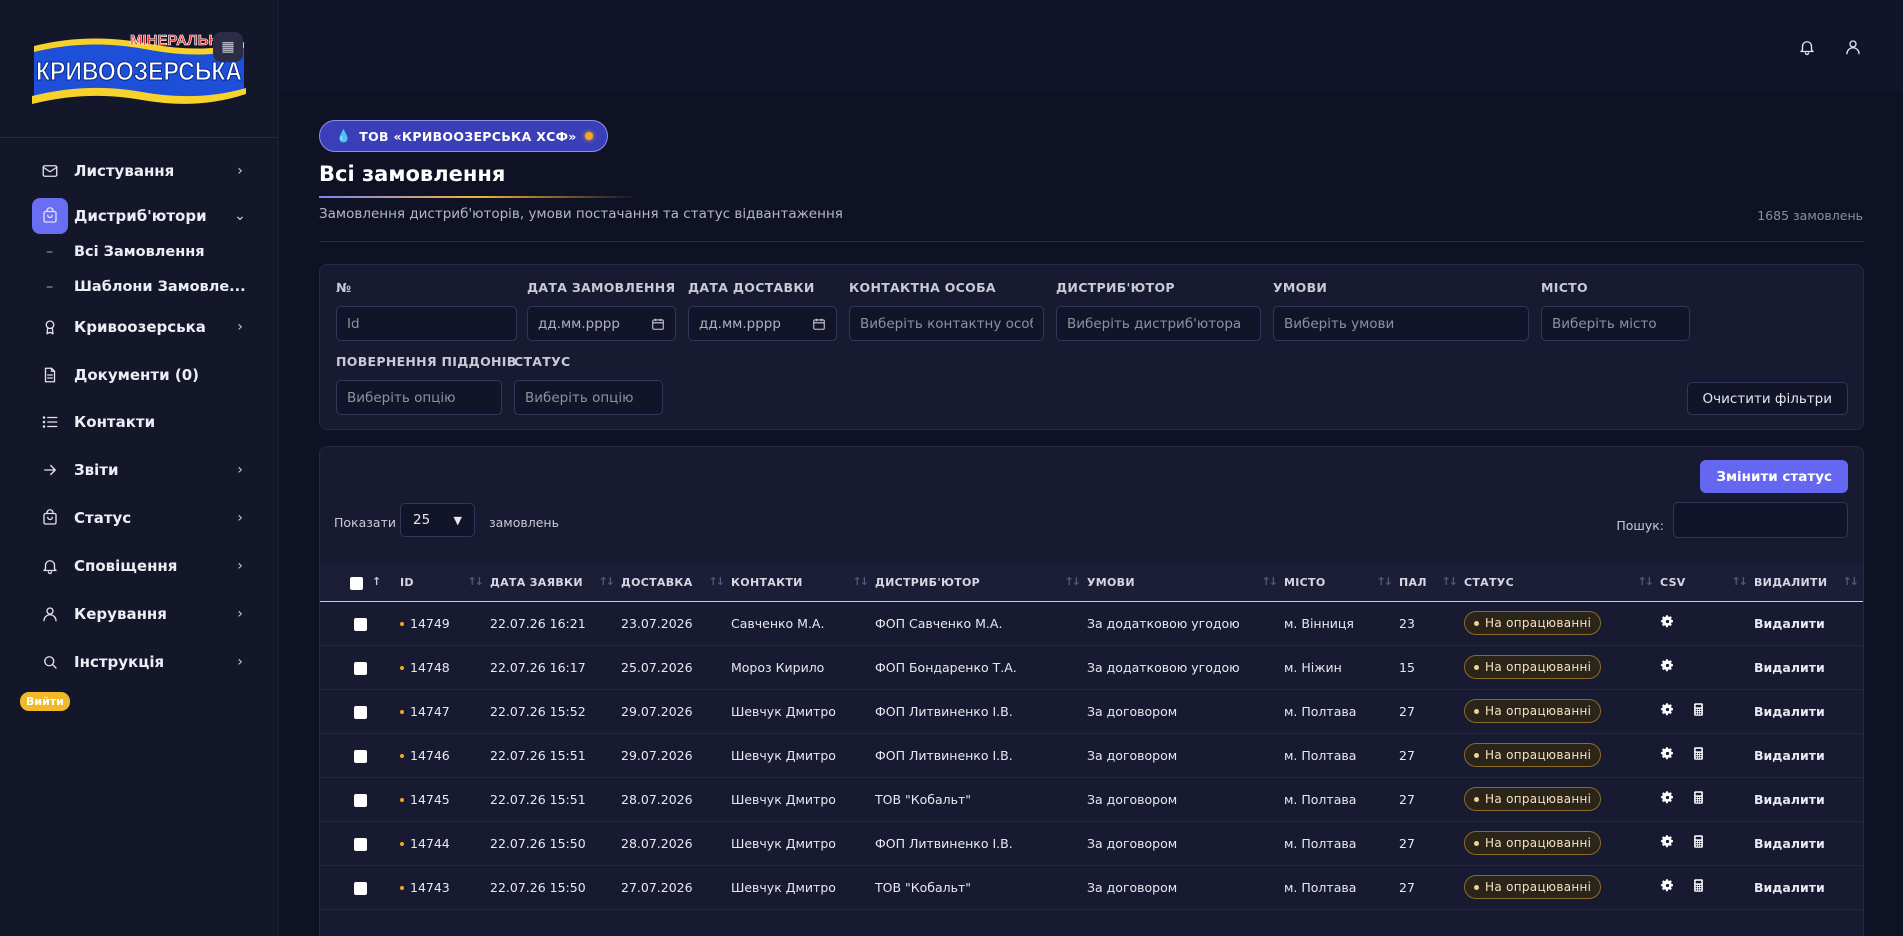  I want to click on filter-distributor-select, so click(1158, 323).